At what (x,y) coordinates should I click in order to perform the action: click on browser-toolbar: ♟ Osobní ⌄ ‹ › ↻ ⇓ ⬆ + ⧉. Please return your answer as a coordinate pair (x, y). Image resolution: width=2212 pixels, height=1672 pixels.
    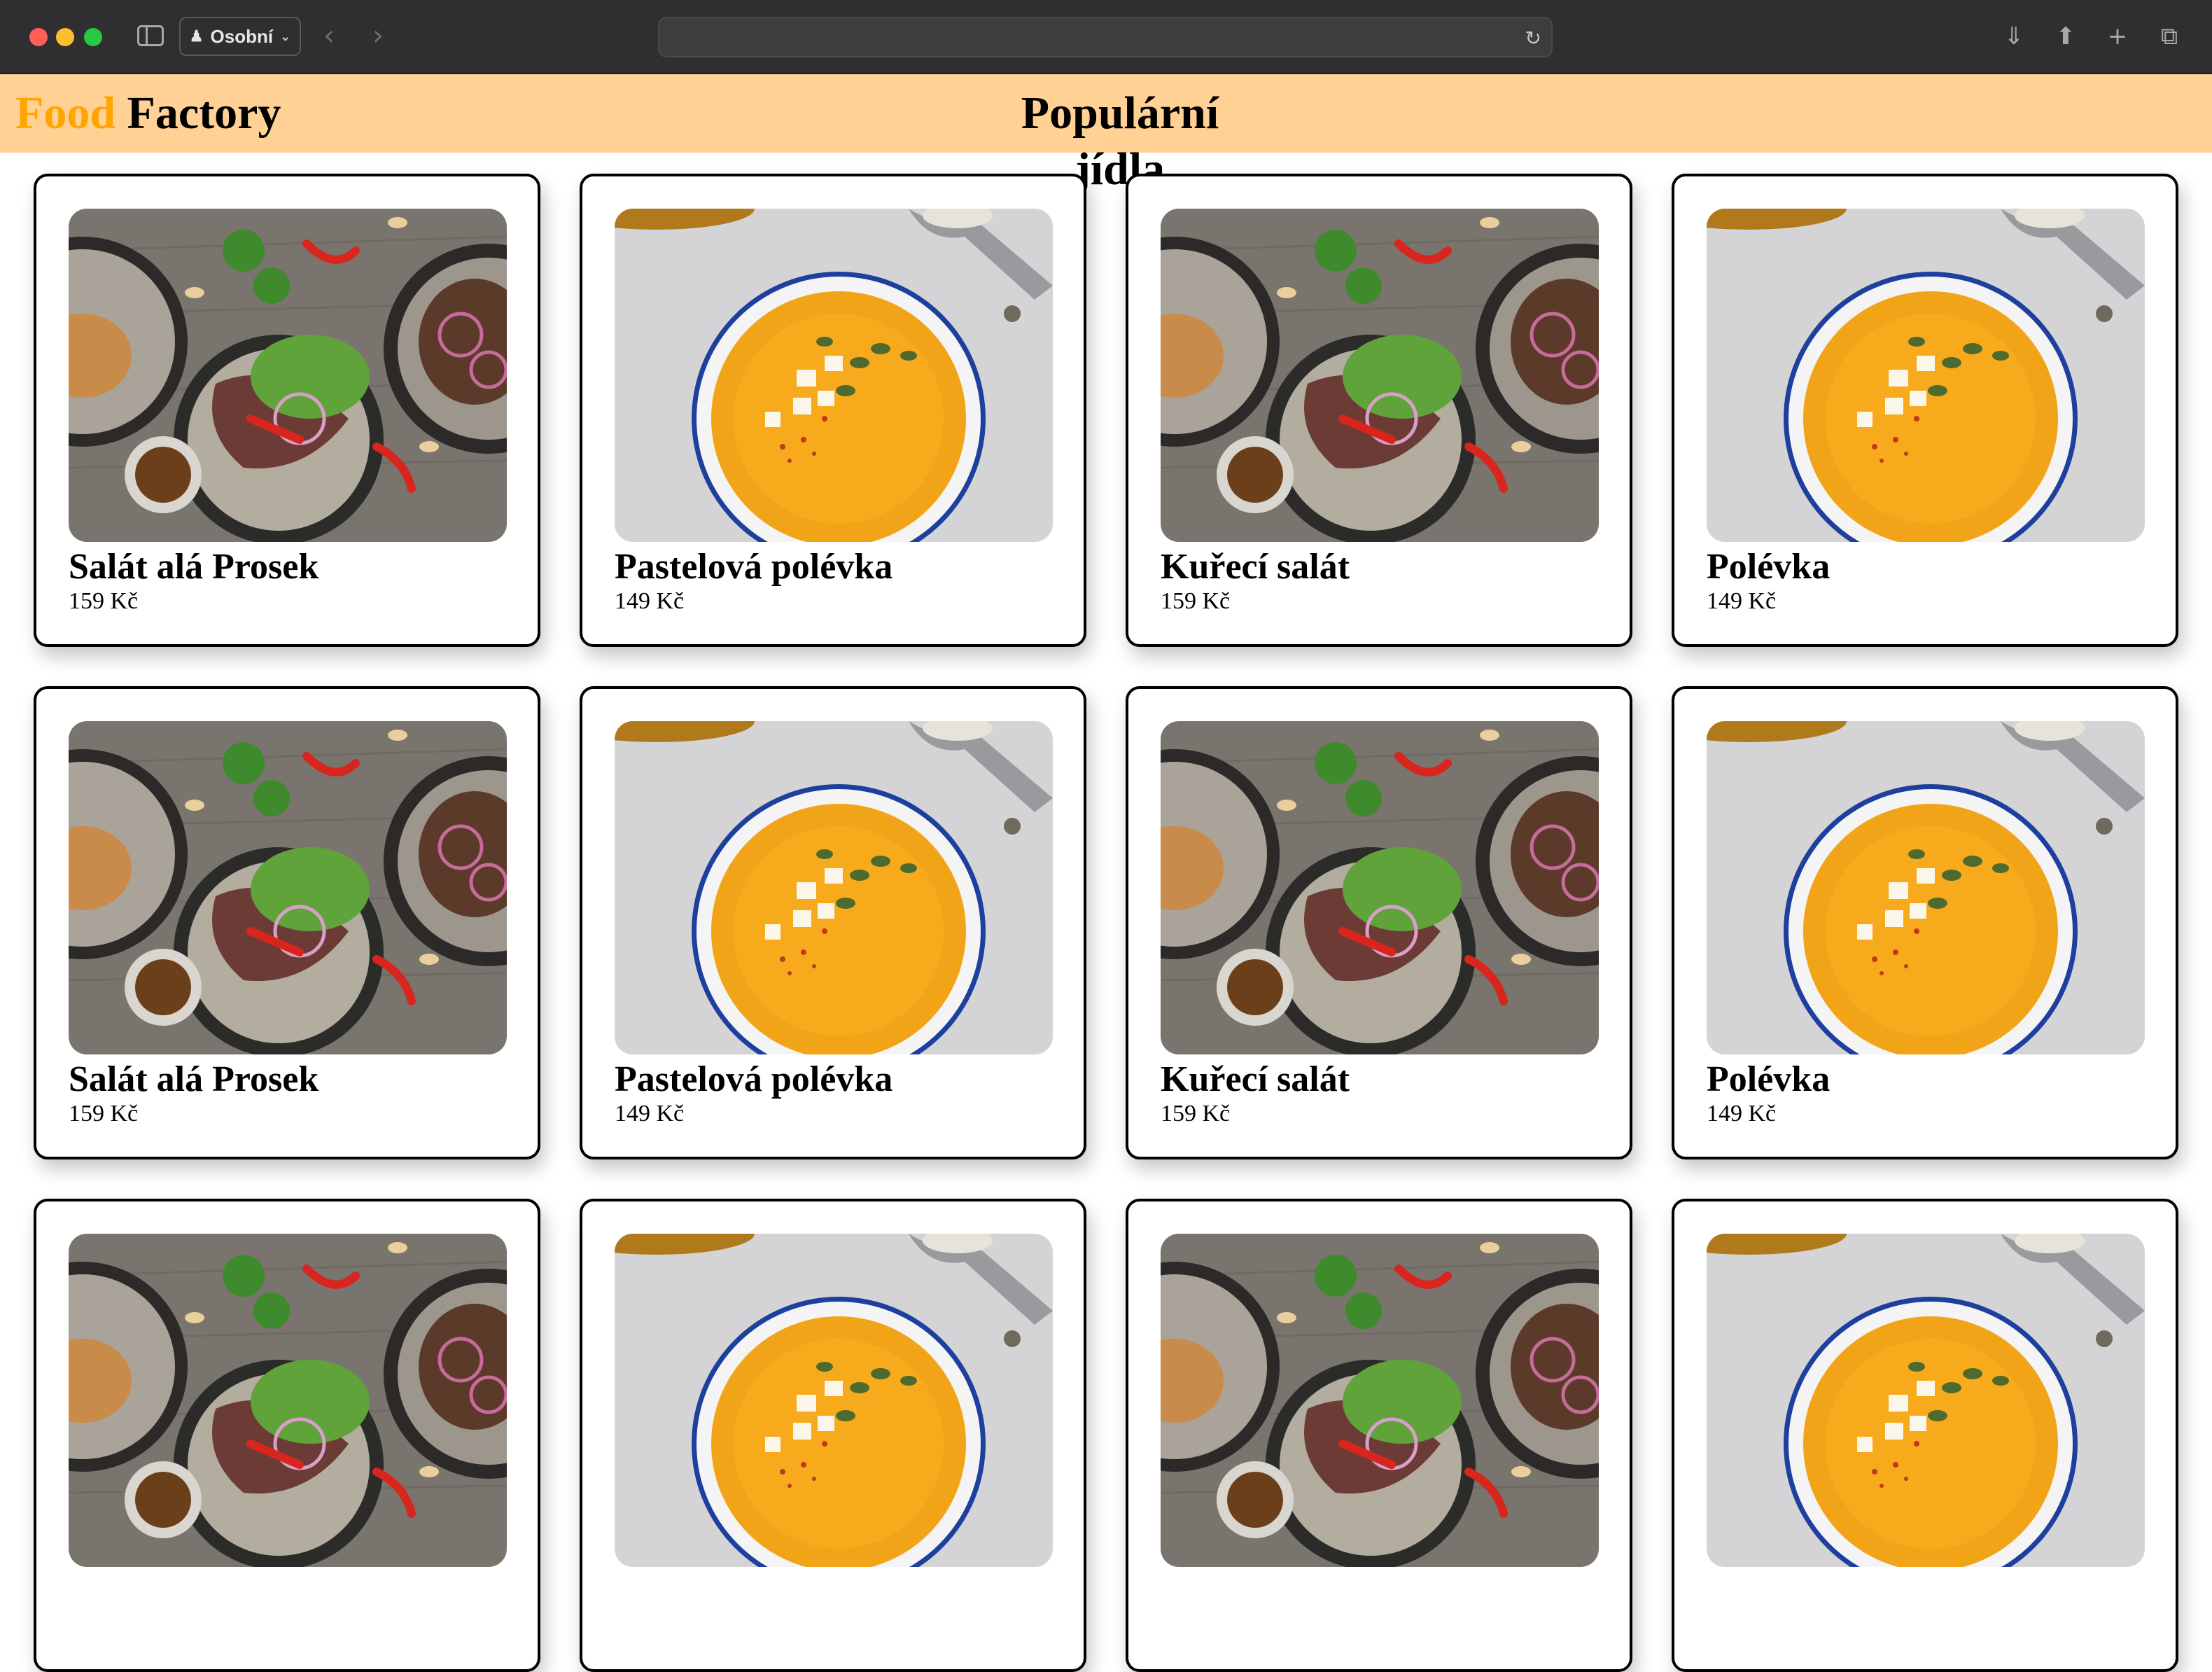
    Looking at the image, I should click on (1106, 37).